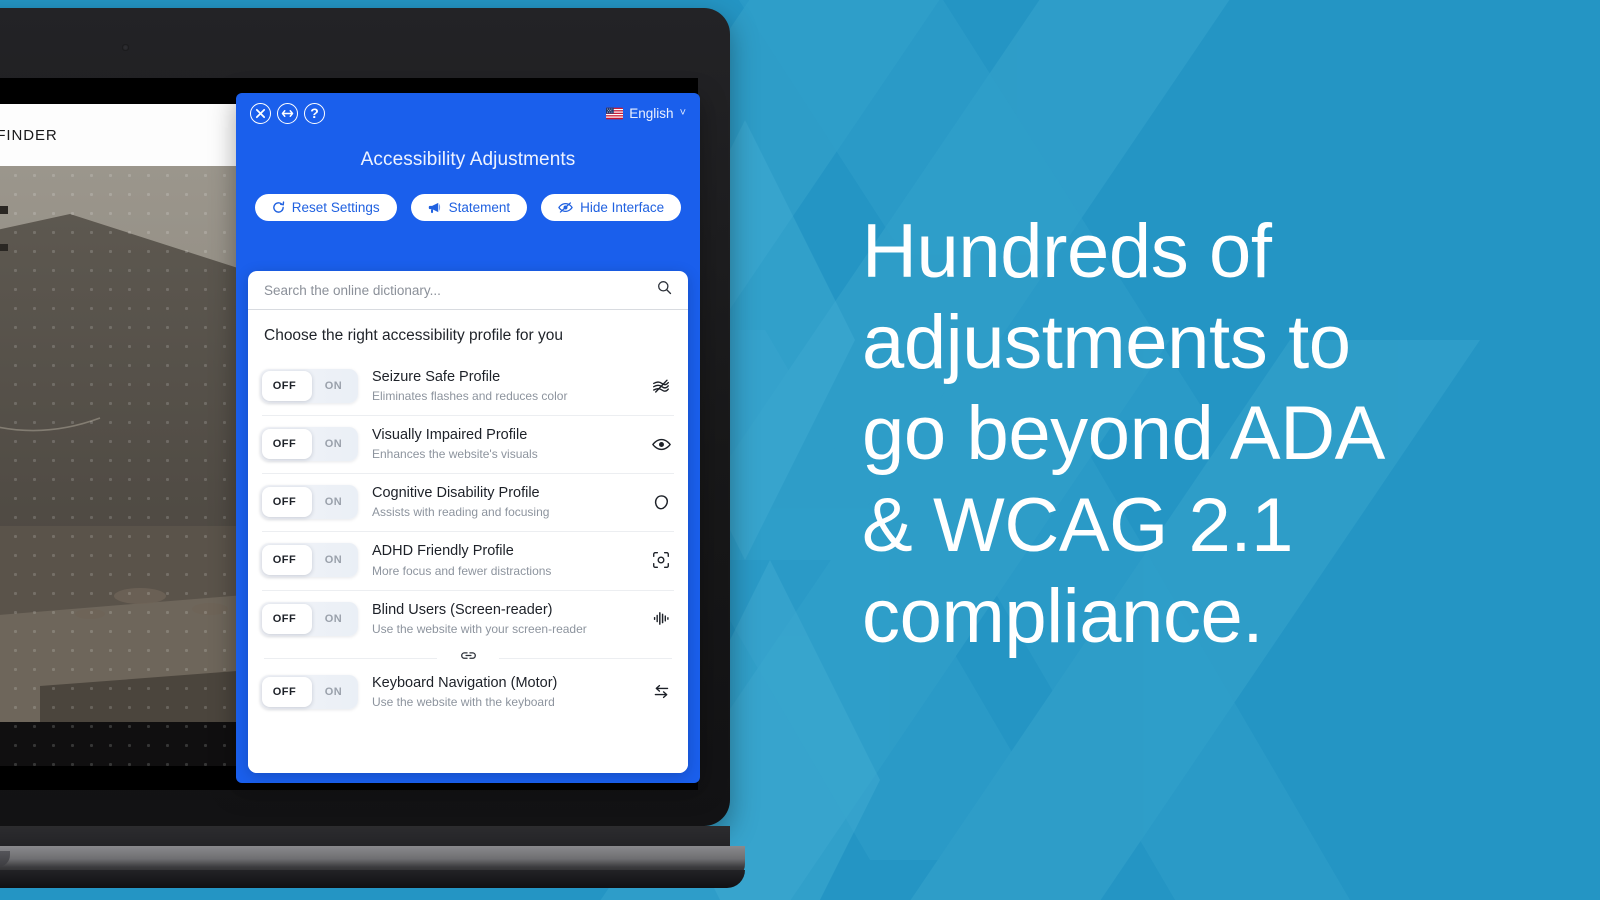 Image resolution: width=1600 pixels, height=900 pixels. Describe the element at coordinates (661, 619) in the screenshot. I see `audio-waveform-icon` at that location.